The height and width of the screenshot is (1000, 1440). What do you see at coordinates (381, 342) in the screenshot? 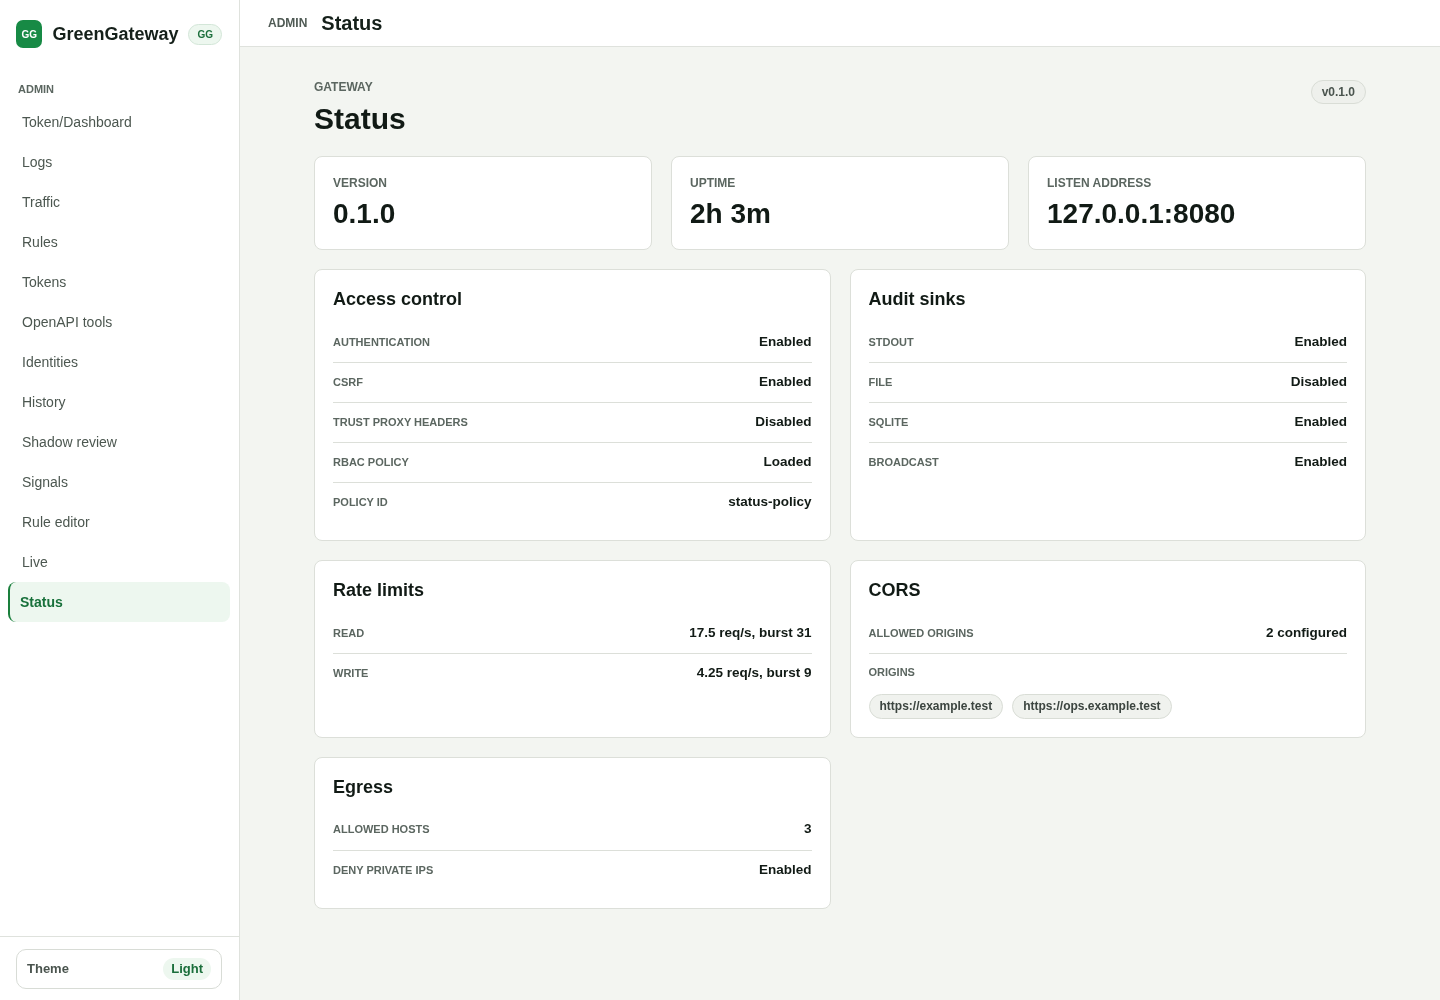
I see `setting-label: AUTHENTICATION` at bounding box center [381, 342].